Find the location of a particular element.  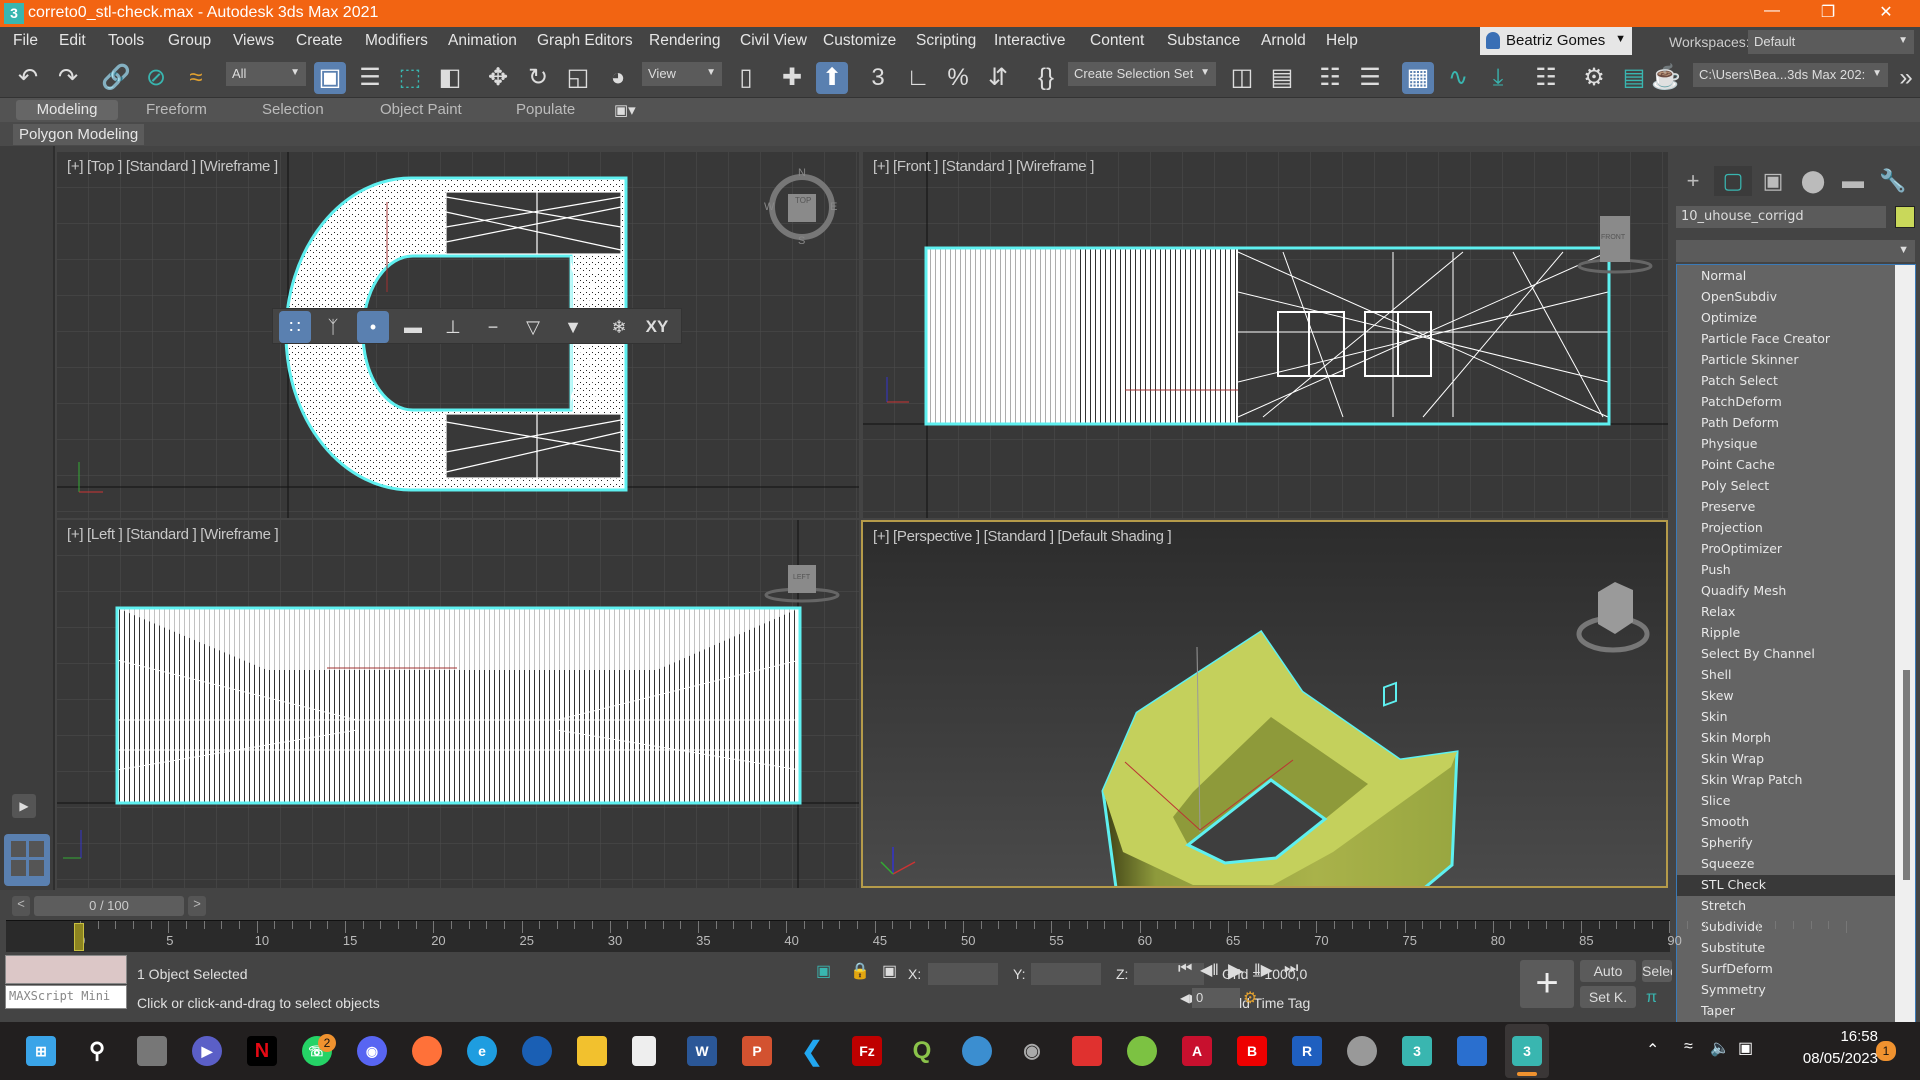

modifier-list-item: Particle Face Creator is located at coordinates (1787, 339).